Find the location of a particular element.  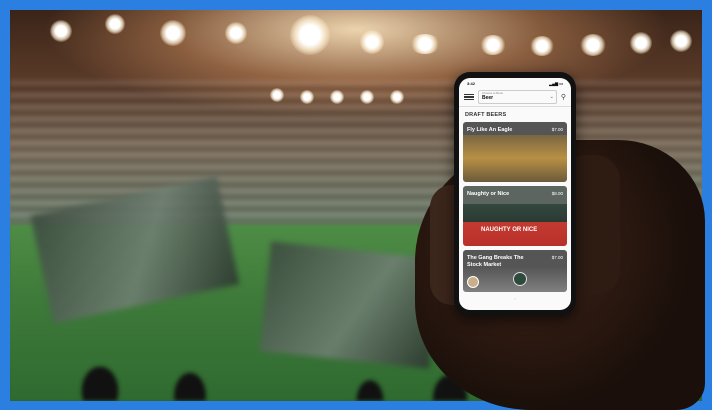

signal-battery-icon: ▂▄▆ ▭ is located at coordinates (556, 83).